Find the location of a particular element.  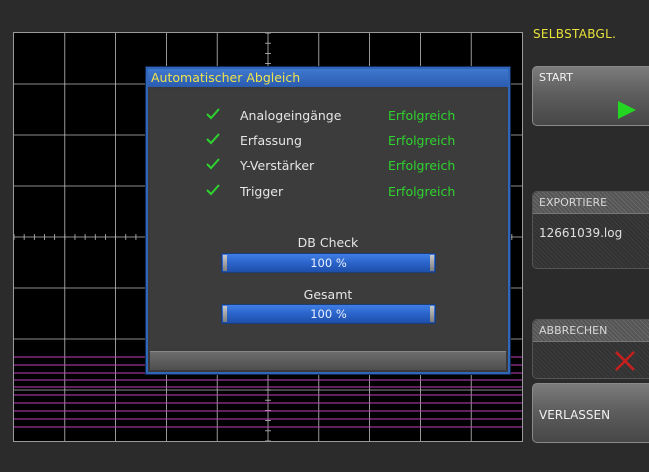

export-filename: 12661039.log is located at coordinates (581, 233).